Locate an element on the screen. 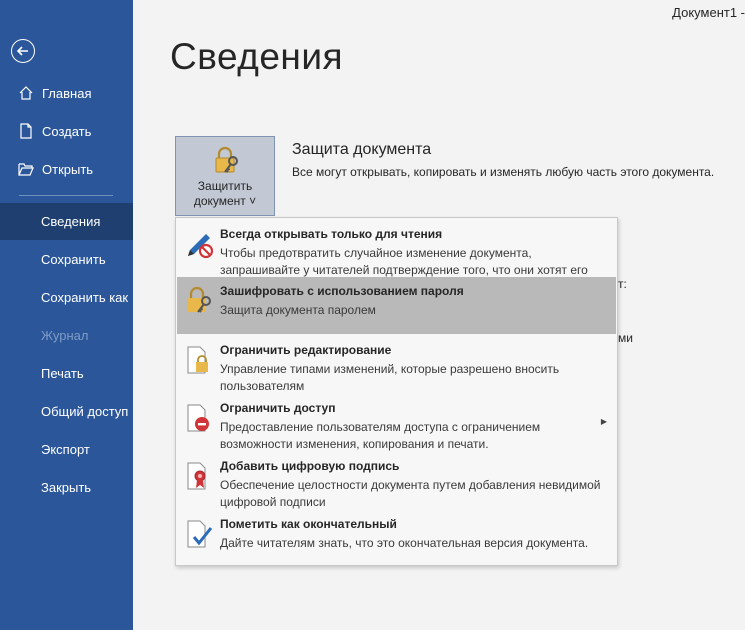 Image resolution: width=745 pixels, height=630 pixels. sidebar-item-label: Открыть is located at coordinates (68, 169).